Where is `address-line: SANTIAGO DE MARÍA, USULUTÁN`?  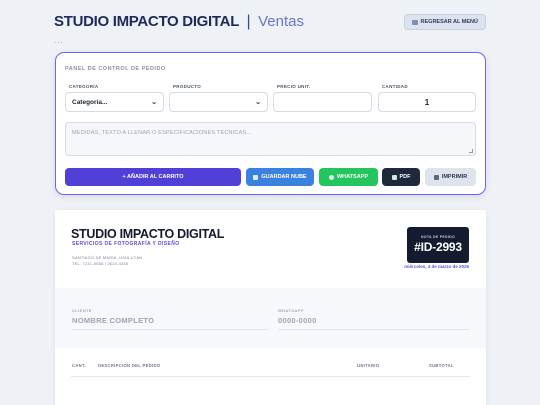 address-line: SANTIAGO DE MARÍA, USULUTÁN is located at coordinates (107, 257).